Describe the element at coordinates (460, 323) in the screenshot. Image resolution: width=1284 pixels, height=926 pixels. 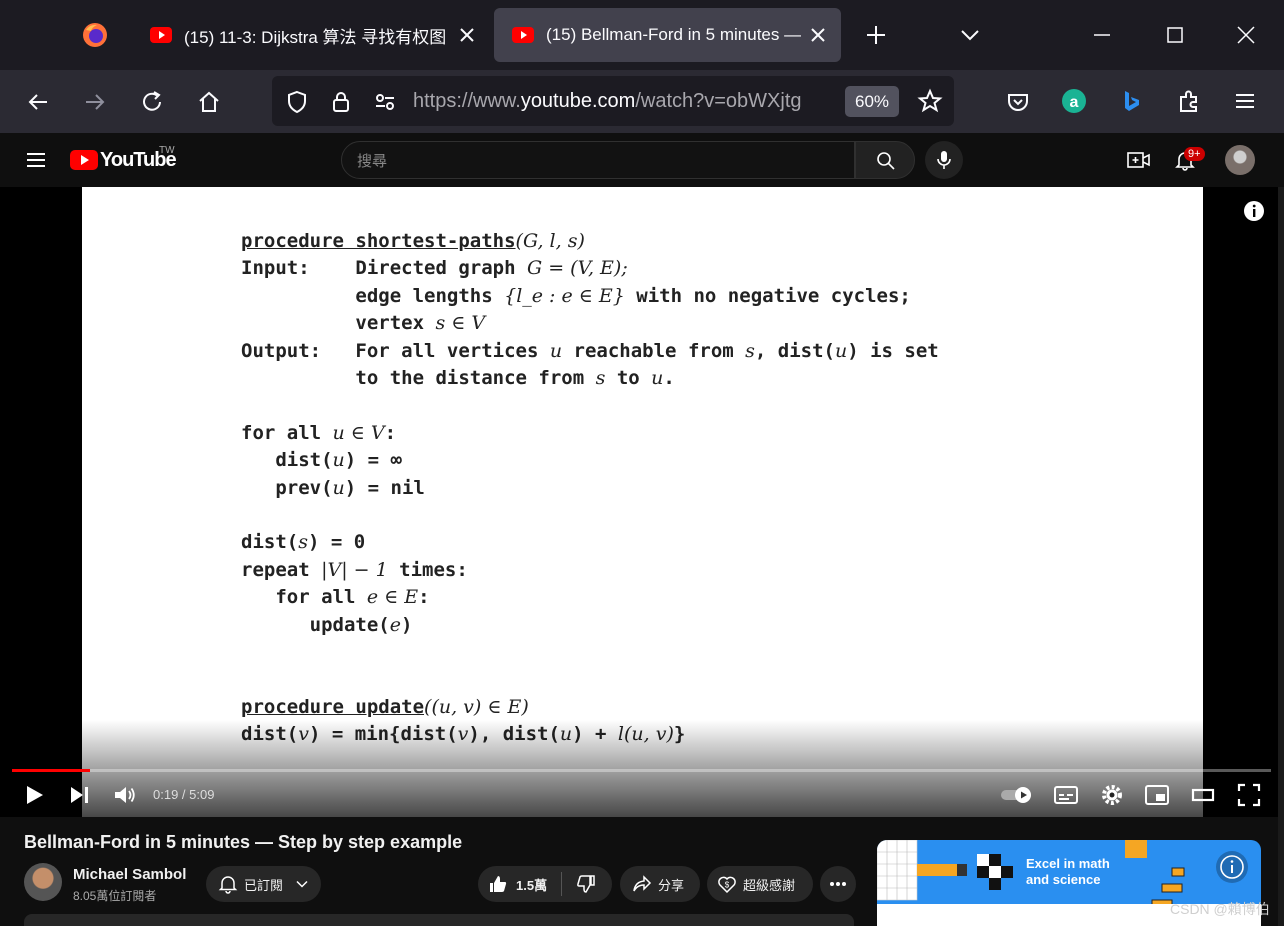
I see `math-expression: s ∈ V` at that location.